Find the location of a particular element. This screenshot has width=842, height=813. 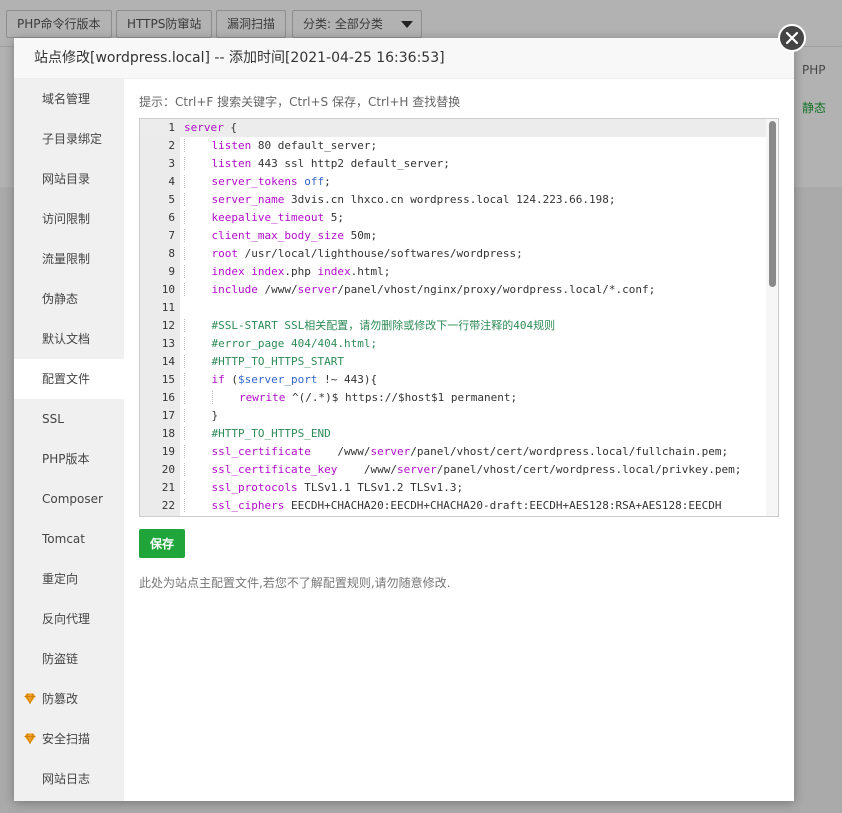

code-line: 14 #HTTP_TO_HTTPS_START is located at coordinates (453, 362).